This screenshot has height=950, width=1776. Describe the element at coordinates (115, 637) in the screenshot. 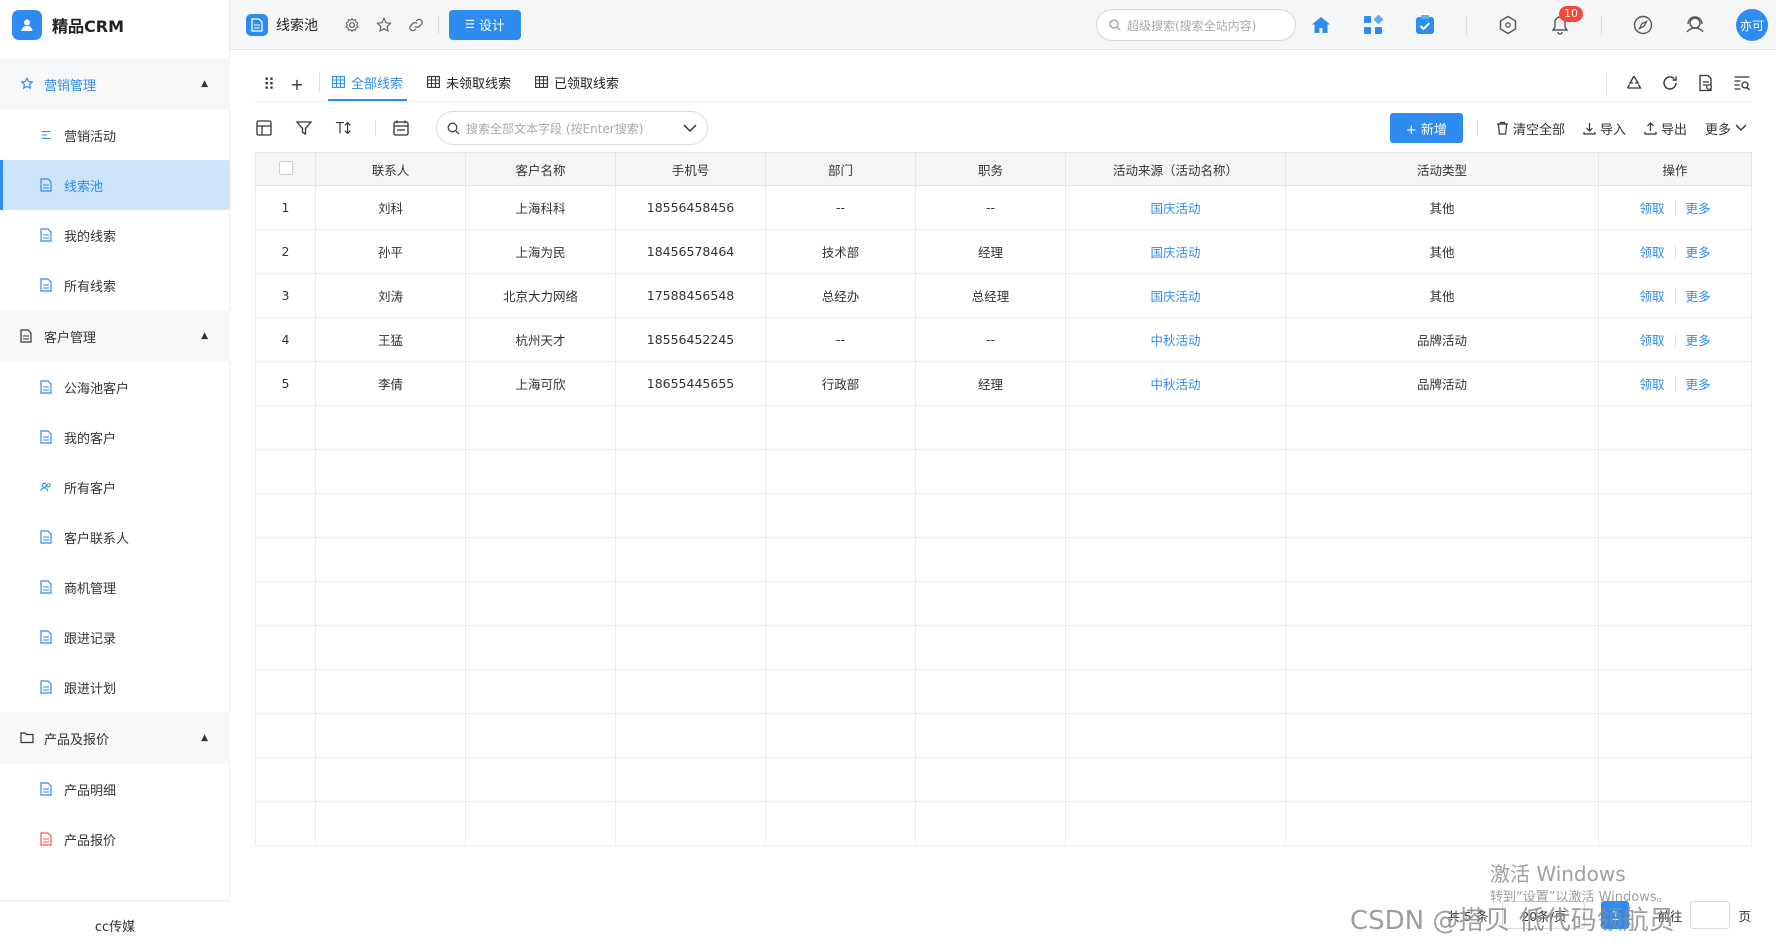

I see `sidebar-item-follow-records: 跟进记录` at that location.